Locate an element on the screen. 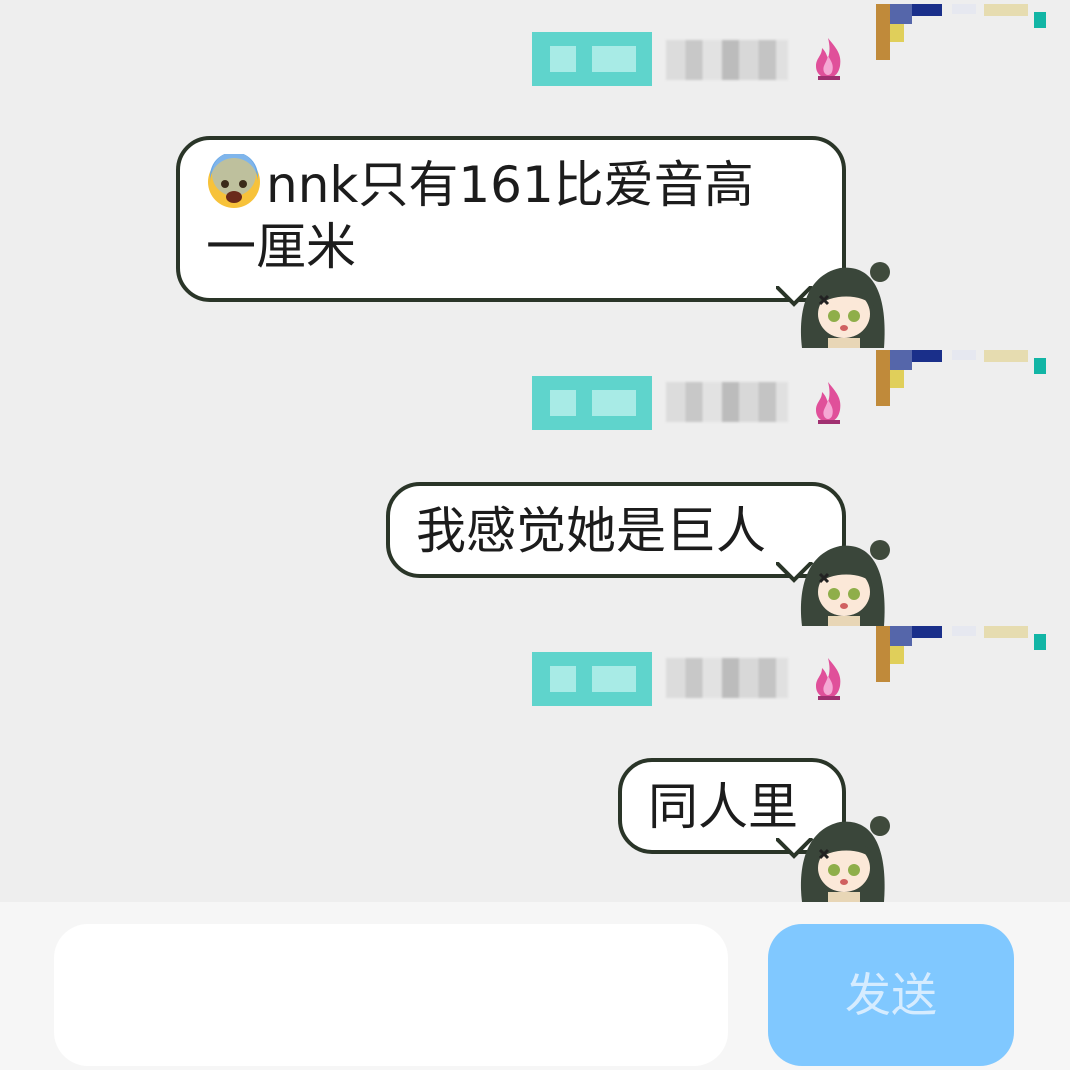 This screenshot has width=1070, height=1070. message-text: 我感觉她是巨人 is located at coordinates (591, 531).